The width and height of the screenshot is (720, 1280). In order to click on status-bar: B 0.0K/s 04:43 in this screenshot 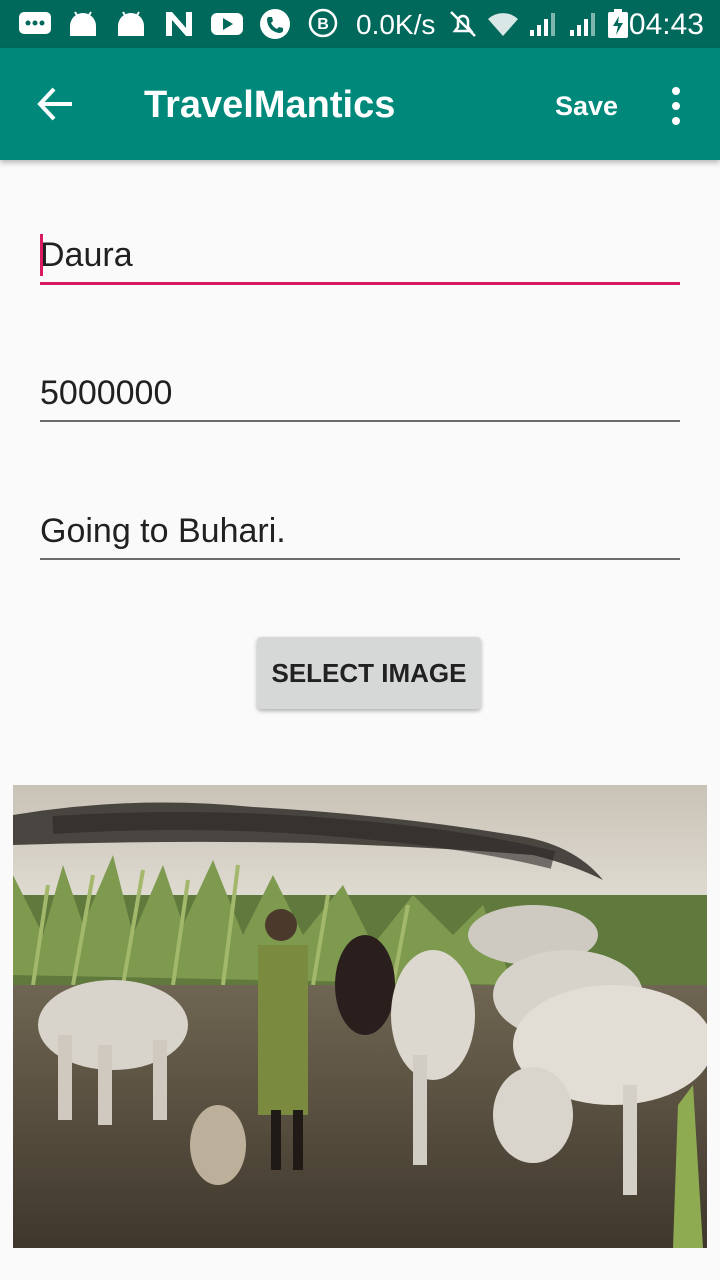, I will do `click(360, 24)`.